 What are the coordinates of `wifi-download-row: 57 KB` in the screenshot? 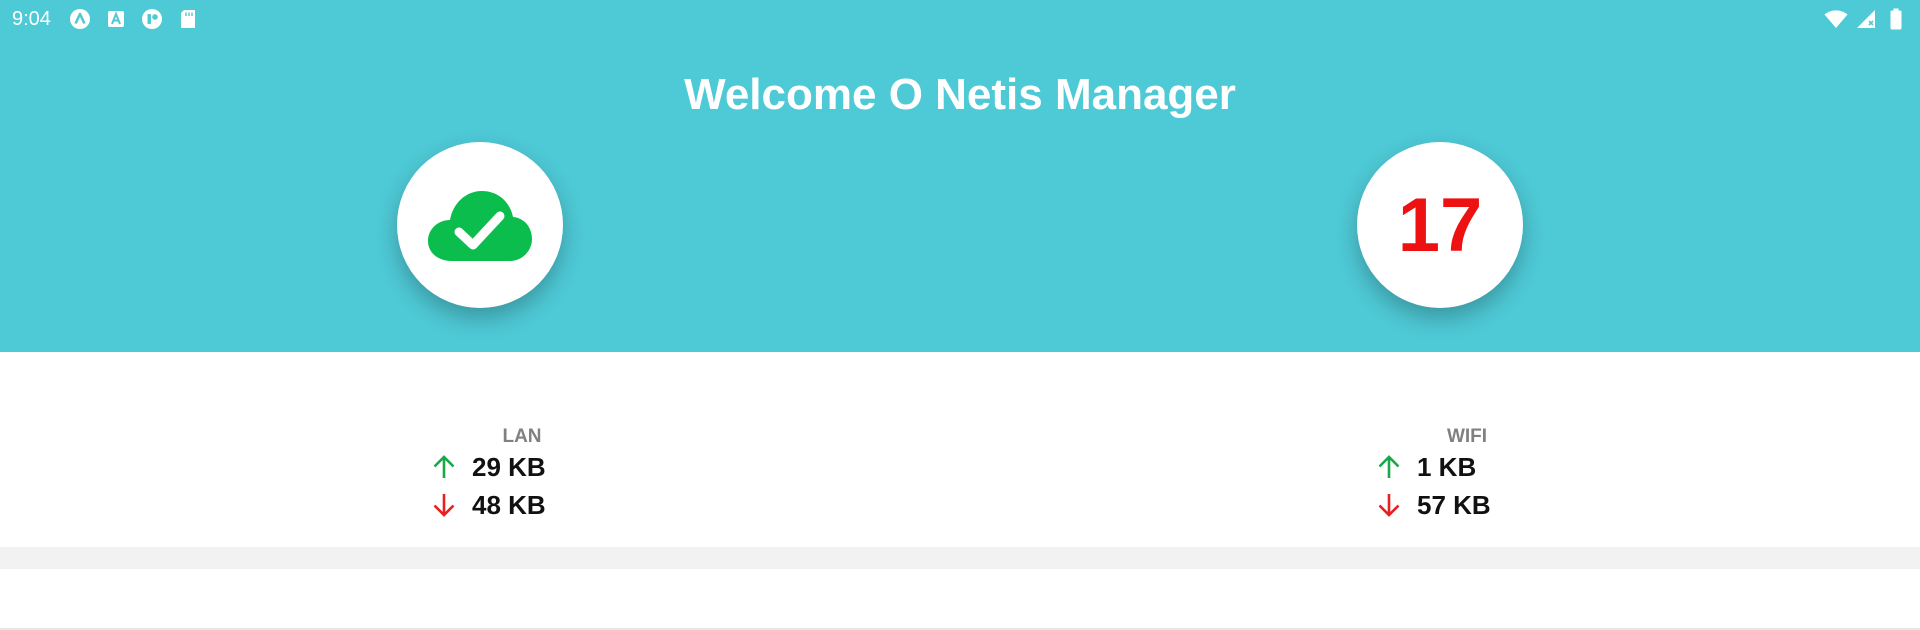 It's located at (1455, 505).